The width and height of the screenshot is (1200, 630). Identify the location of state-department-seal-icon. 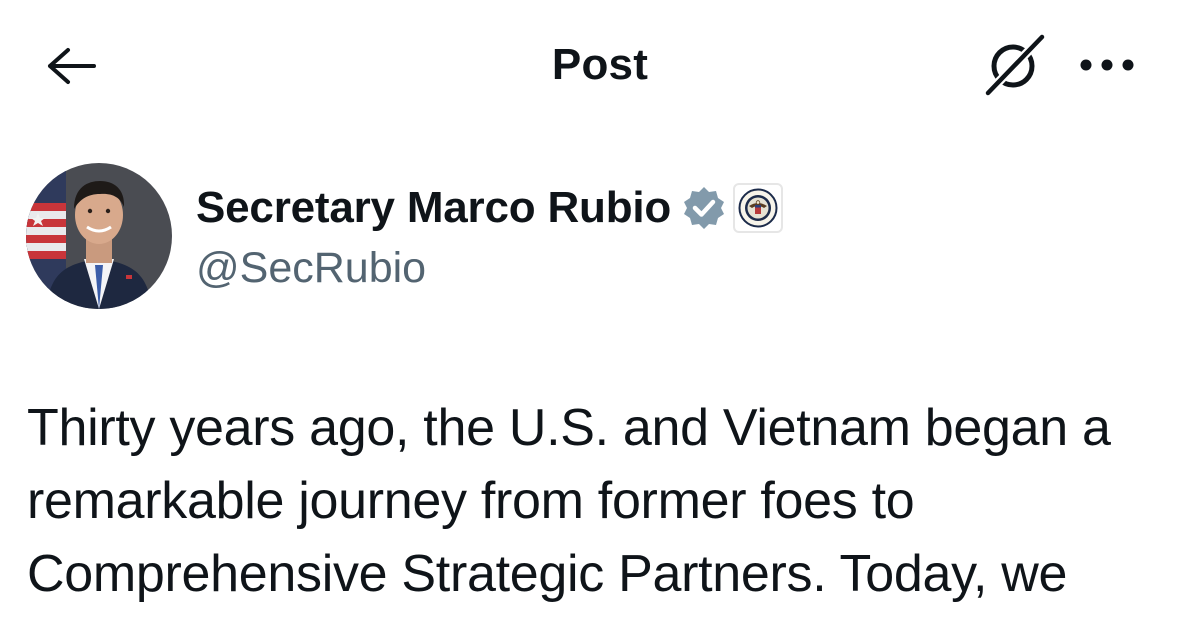
(758, 208).